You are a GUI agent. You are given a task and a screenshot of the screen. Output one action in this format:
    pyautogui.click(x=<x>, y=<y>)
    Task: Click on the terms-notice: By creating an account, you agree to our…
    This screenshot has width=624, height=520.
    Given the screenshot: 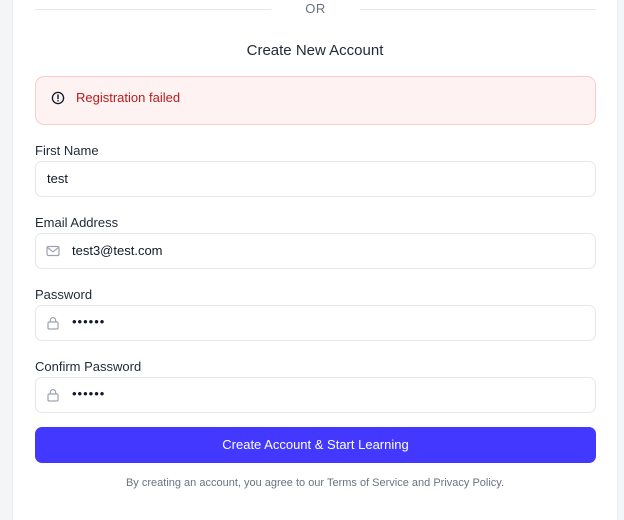 What is the action you would take?
    pyautogui.click(x=315, y=483)
    